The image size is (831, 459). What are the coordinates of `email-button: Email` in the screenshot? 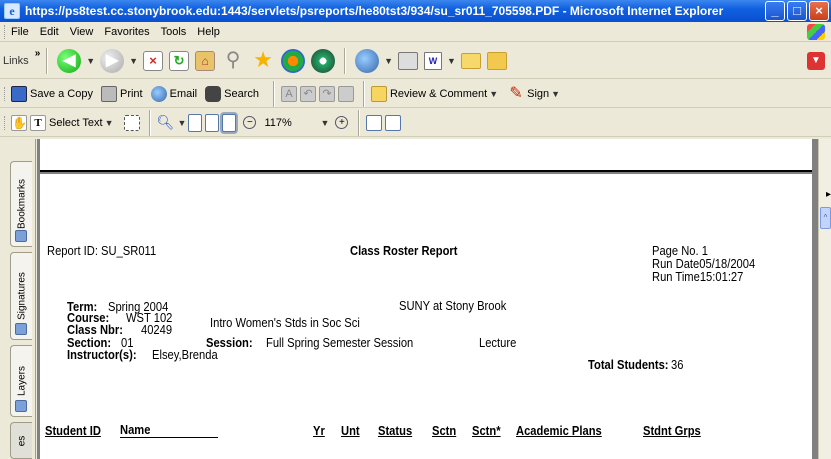 It's located at (173, 93).